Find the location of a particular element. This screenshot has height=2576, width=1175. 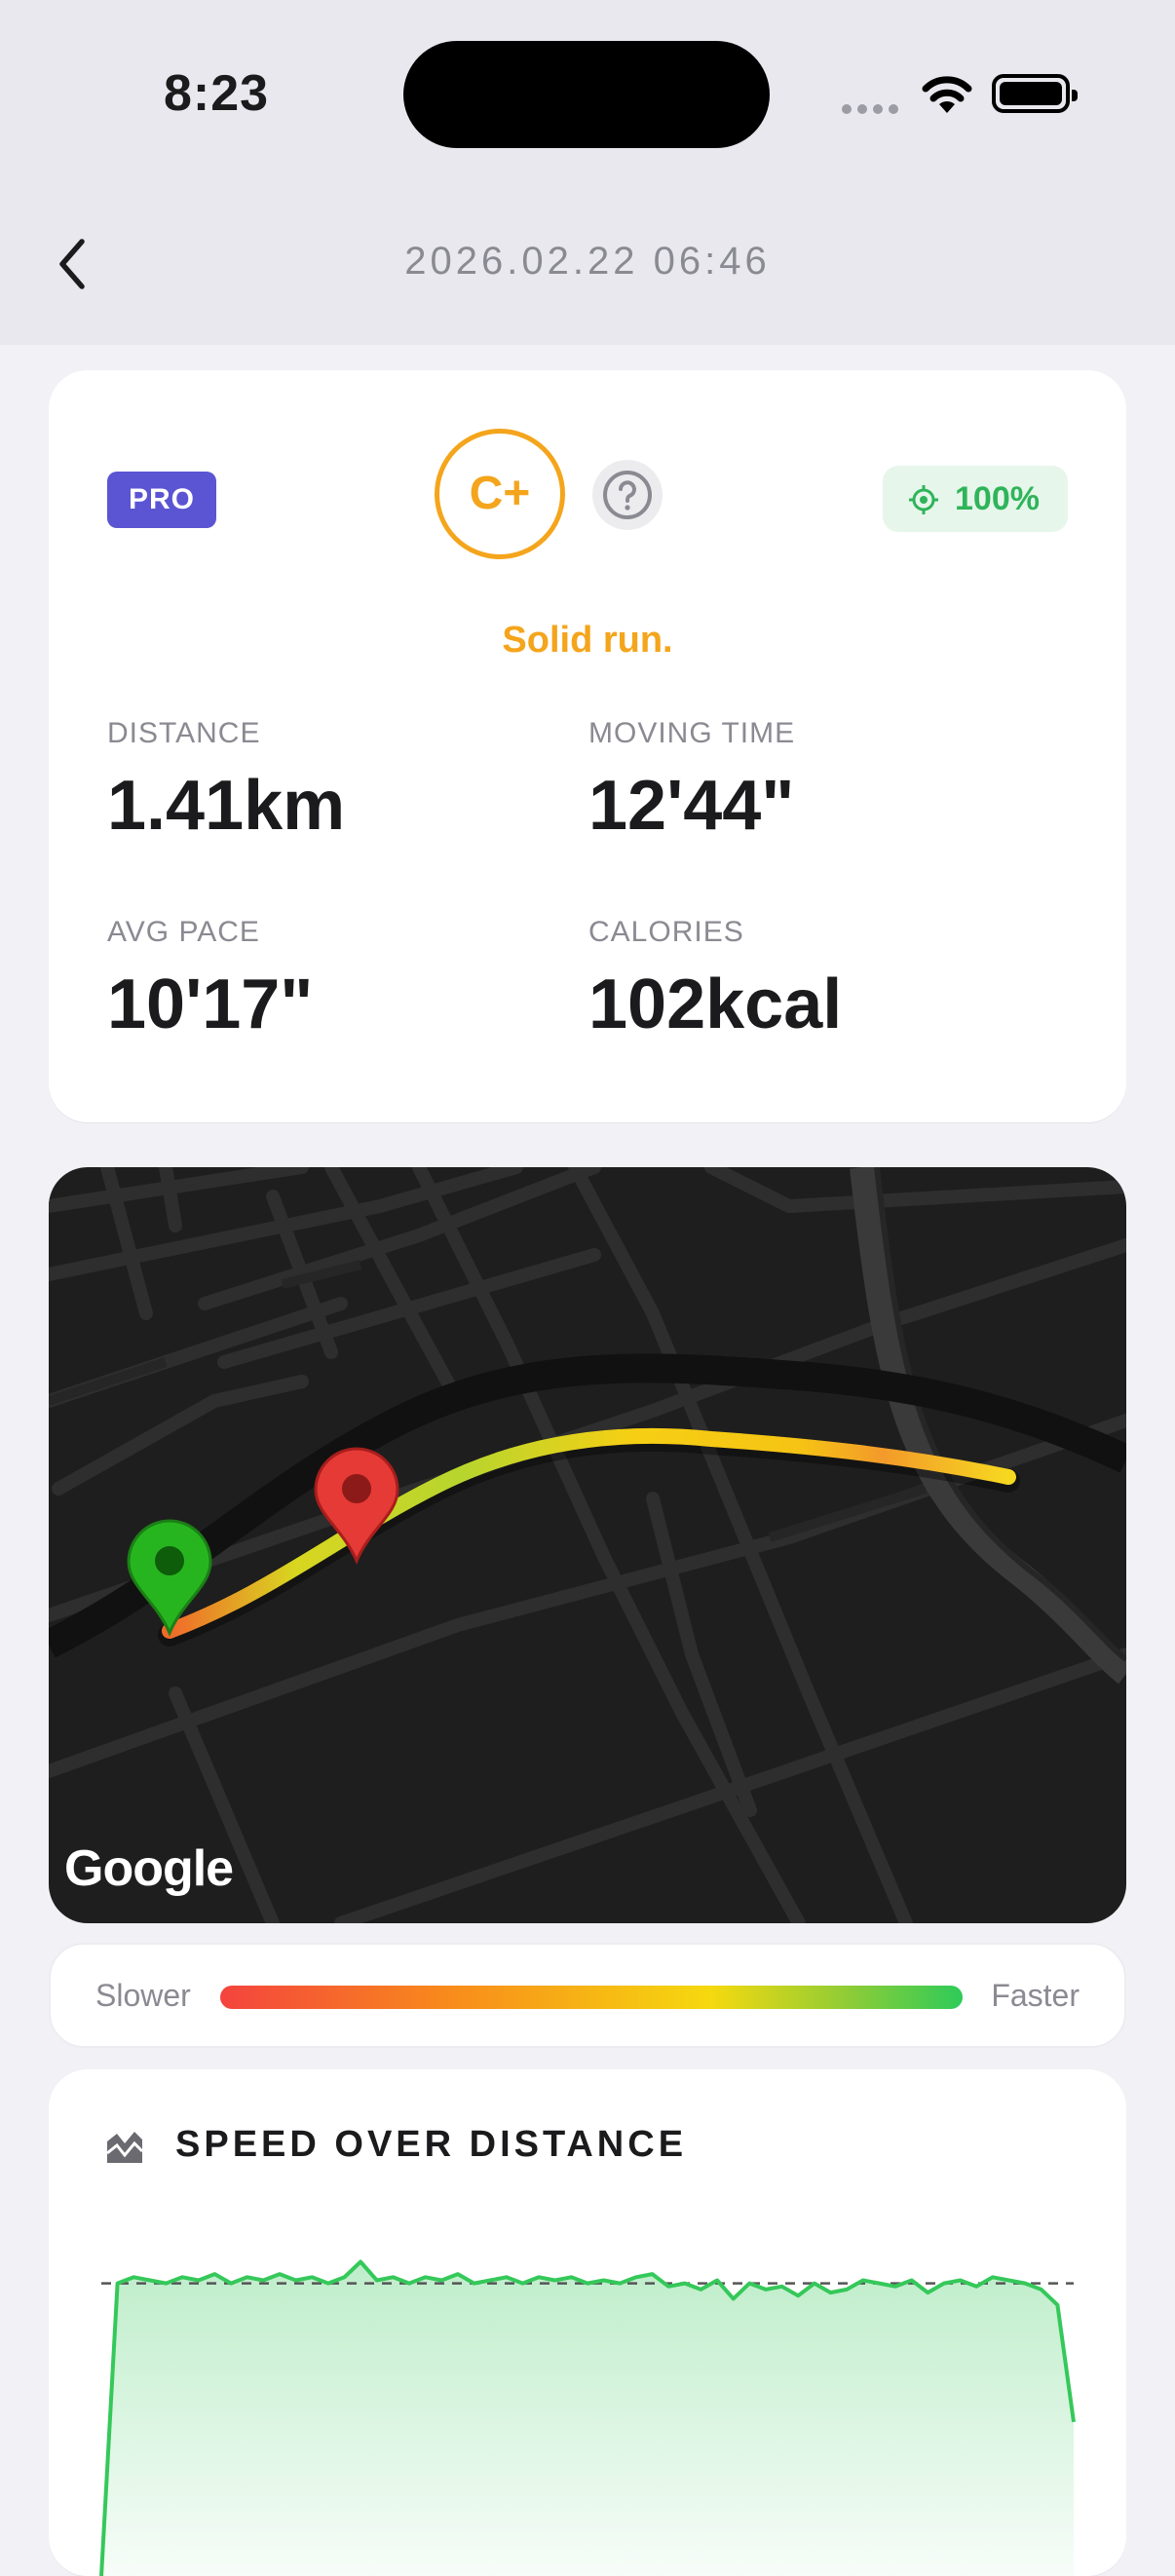

grade-help-button is located at coordinates (627, 495).